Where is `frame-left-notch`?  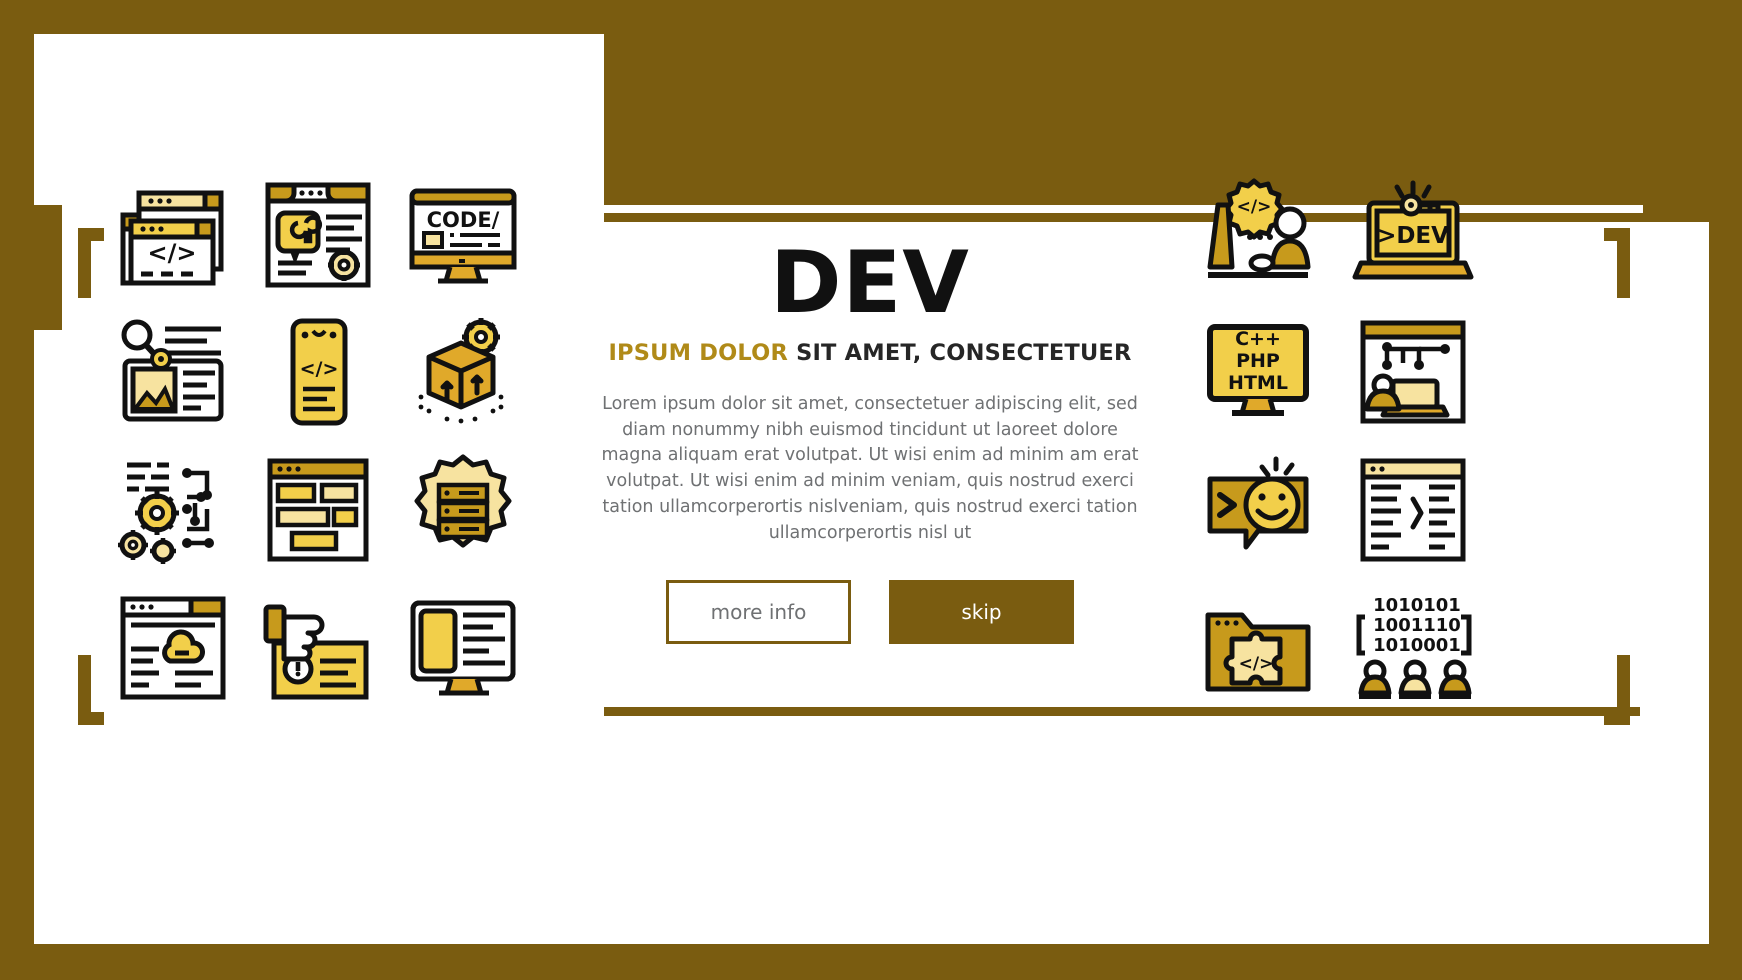 frame-left-notch is located at coordinates (48, 267).